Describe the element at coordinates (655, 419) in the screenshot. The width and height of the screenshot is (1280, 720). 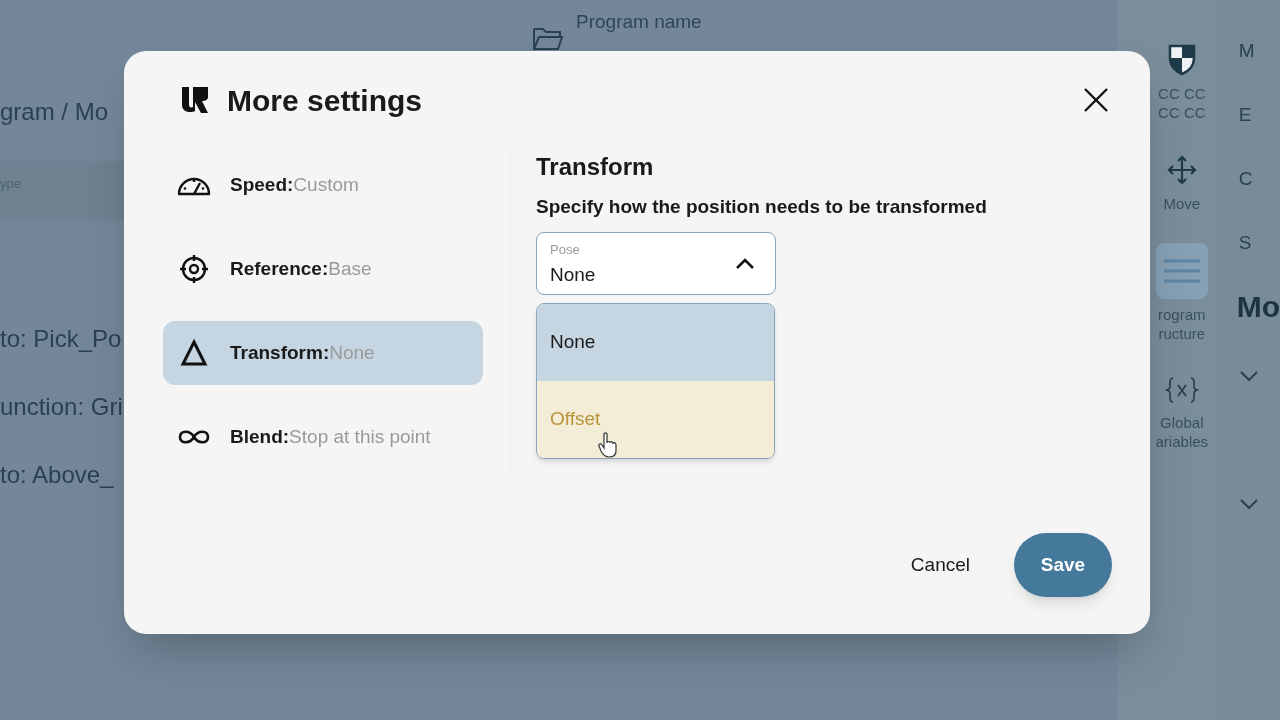
I see `dropdown-option: Offset` at that location.